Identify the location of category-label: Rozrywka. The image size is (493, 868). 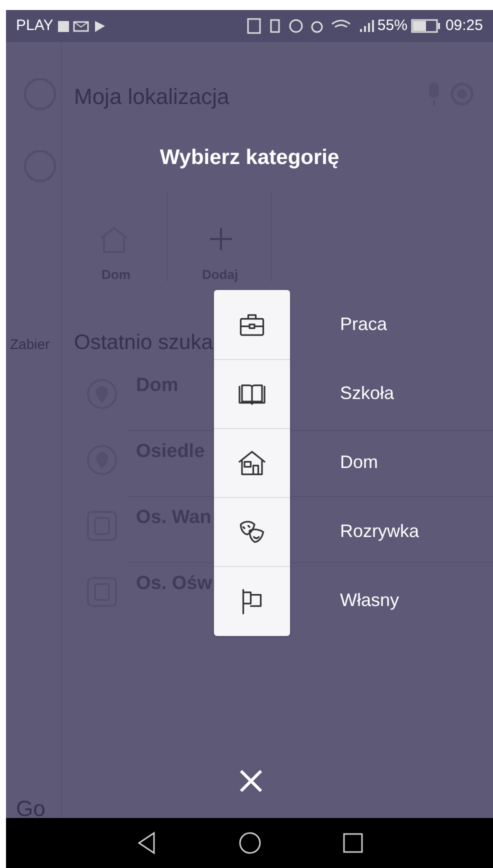
(380, 531).